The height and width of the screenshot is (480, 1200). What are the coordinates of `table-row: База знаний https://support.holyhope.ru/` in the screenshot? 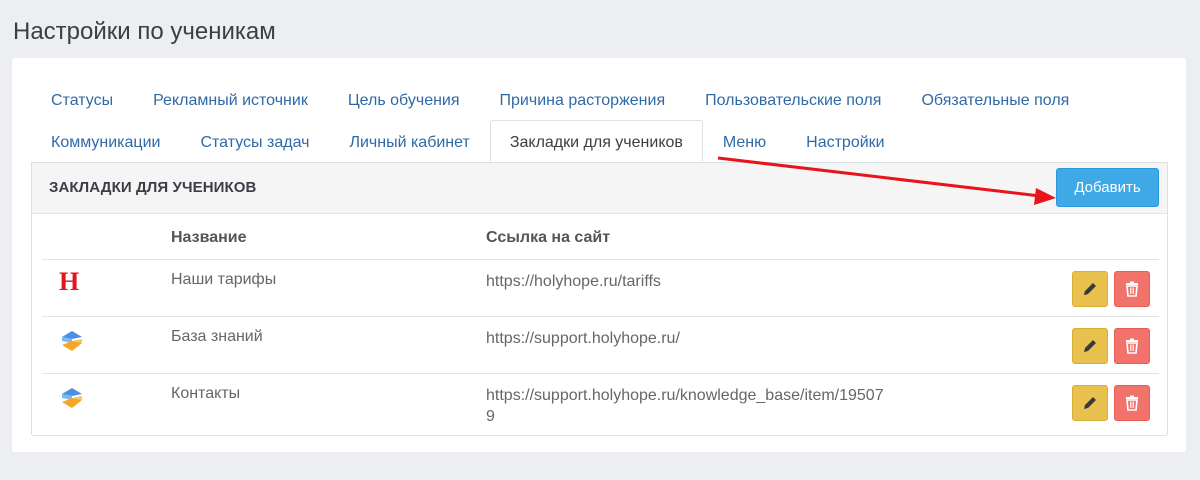 It's located at (600, 345).